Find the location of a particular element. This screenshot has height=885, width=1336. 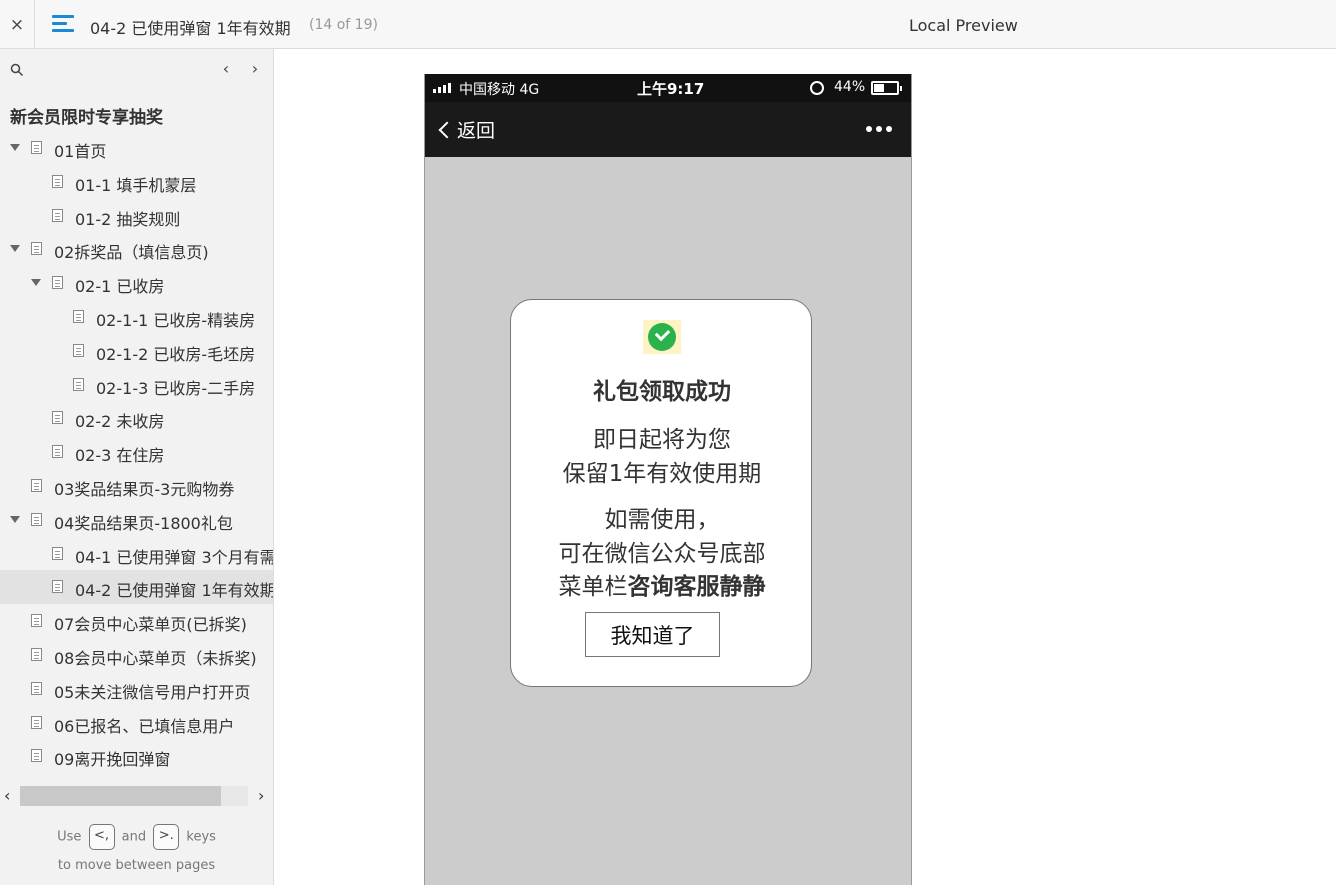

tree-item: 01-2 抽奖规则 is located at coordinates (136, 216).